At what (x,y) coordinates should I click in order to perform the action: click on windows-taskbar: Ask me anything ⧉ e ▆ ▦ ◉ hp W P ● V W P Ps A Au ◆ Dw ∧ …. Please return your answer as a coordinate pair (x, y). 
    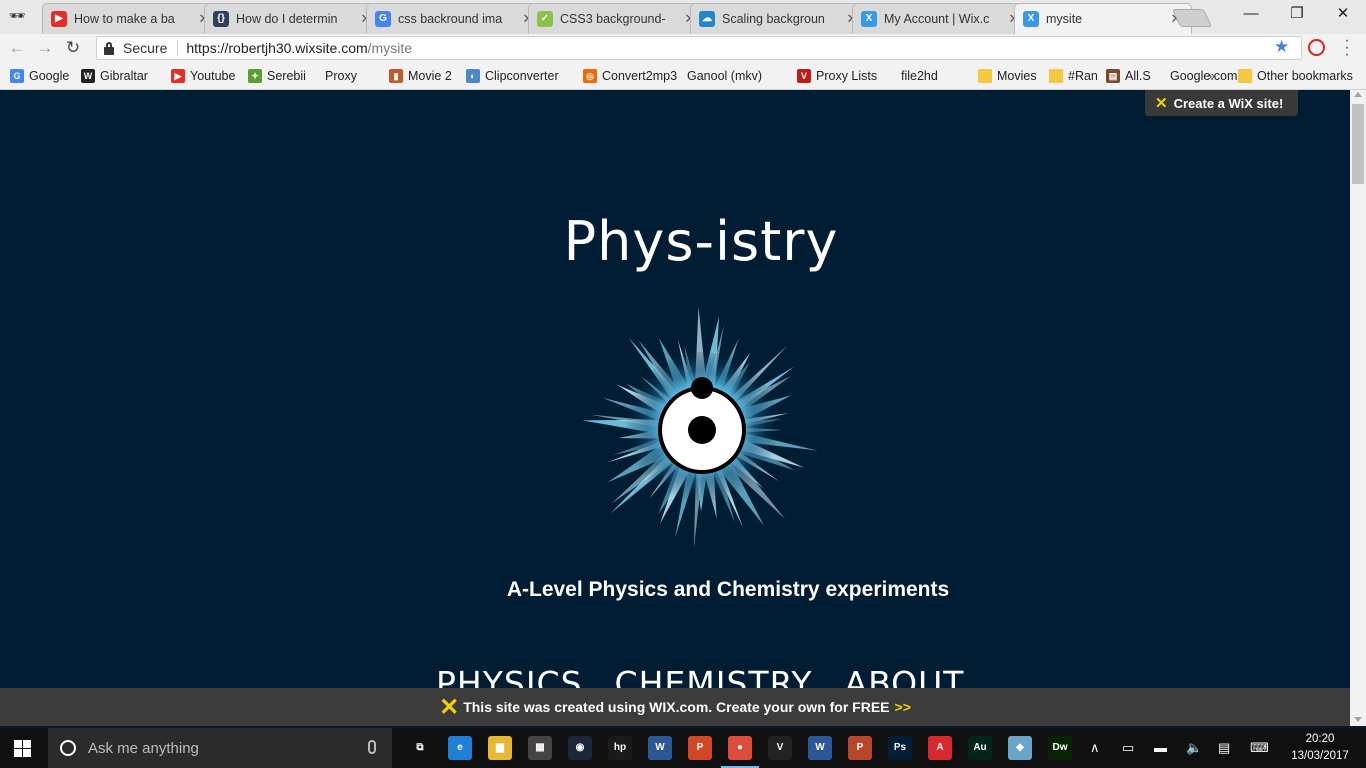
    Looking at the image, I should click on (683, 748).